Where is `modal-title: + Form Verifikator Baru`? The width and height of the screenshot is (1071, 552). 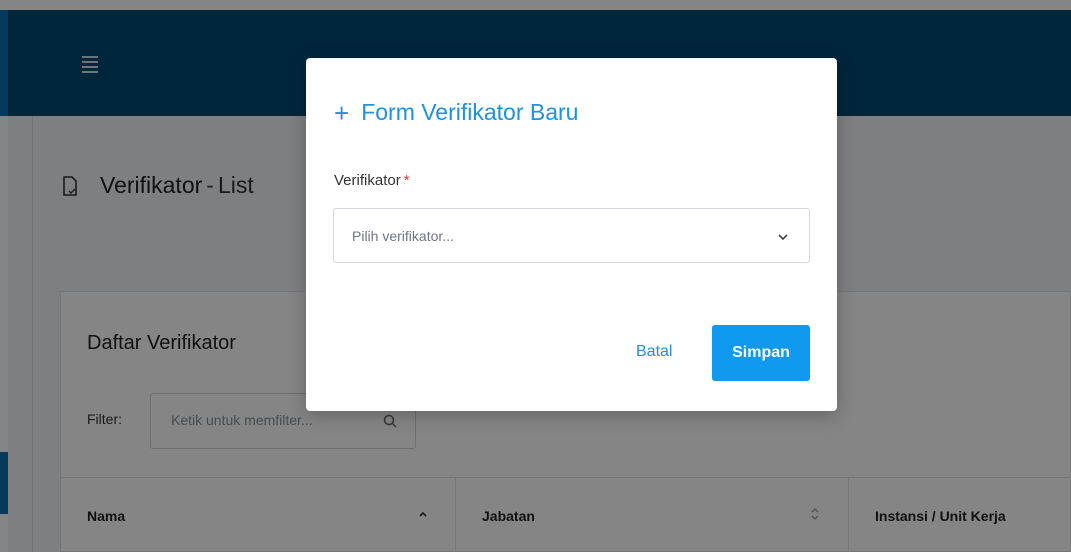 modal-title: + Form Verifikator Baru is located at coordinates (456, 112).